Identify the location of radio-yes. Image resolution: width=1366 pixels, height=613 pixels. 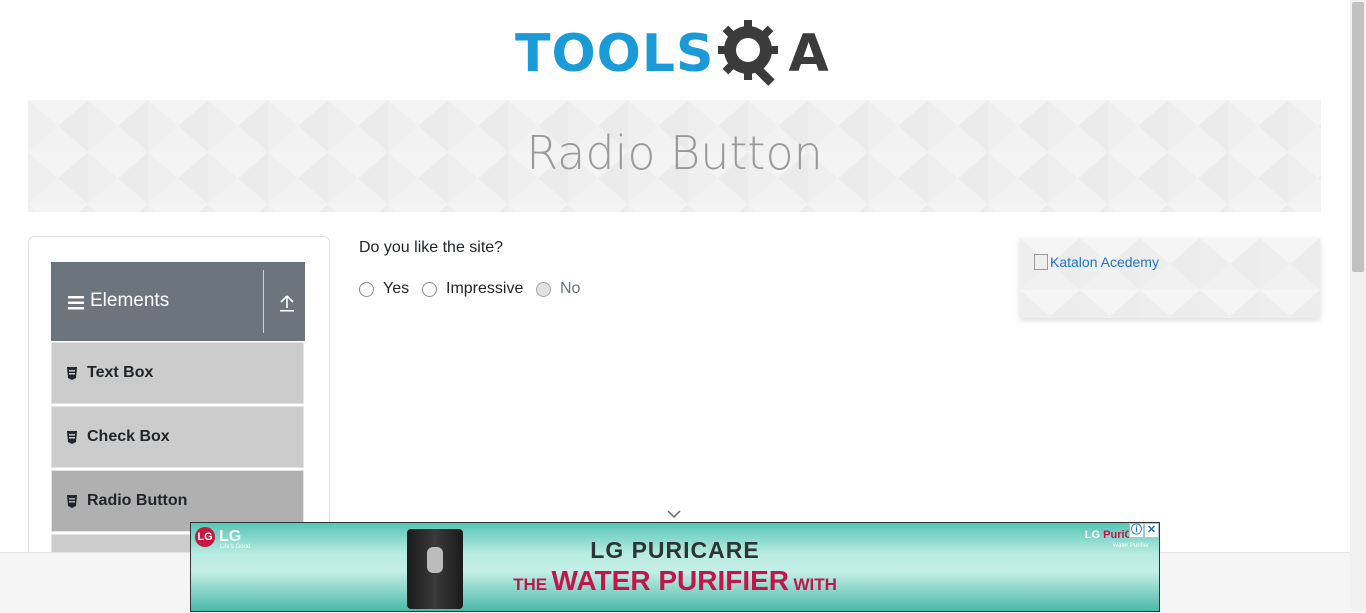
(366, 289).